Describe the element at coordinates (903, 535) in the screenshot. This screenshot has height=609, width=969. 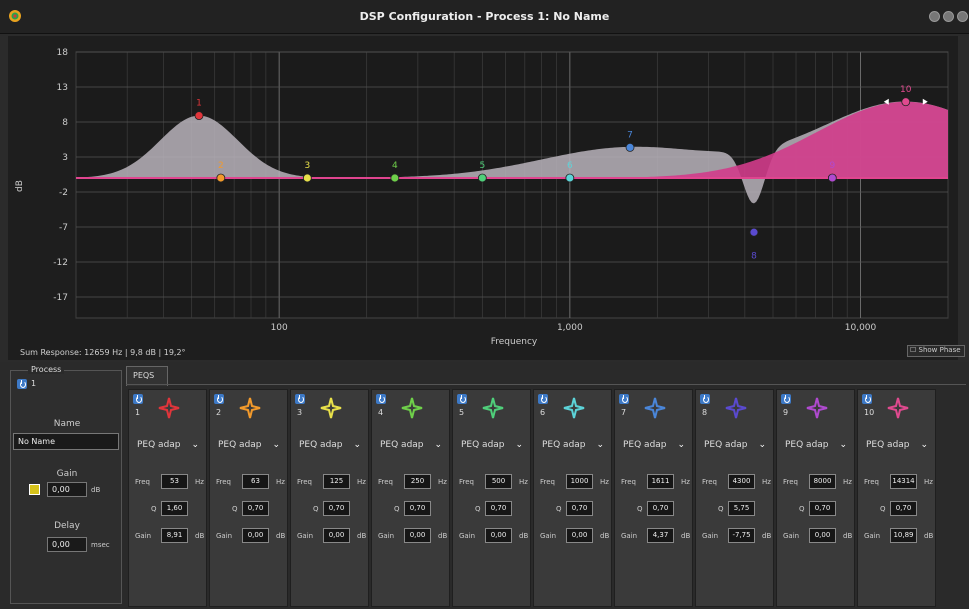
I see `gain-input: 10,89` at that location.